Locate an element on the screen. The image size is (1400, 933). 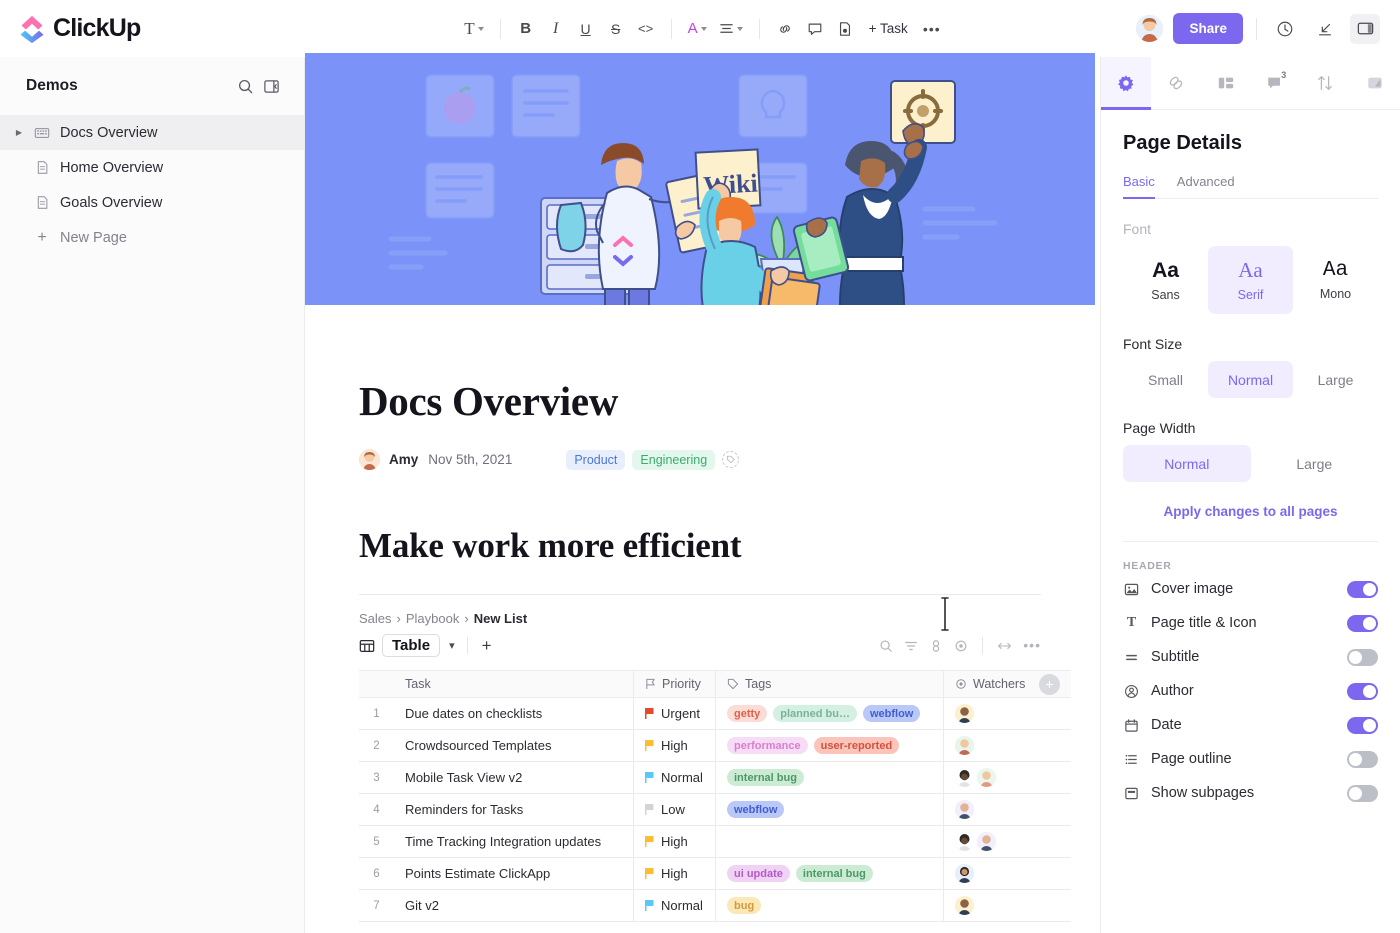
clickup-logo: ClickUp is located at coordinates (152, 28).